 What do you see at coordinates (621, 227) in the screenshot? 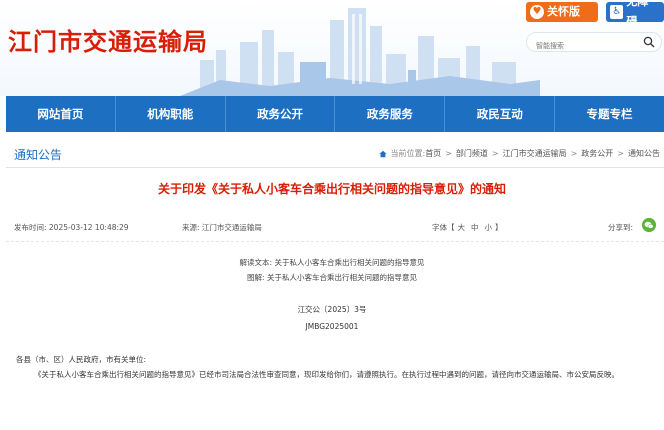
I see `share-label: 分享到:` at bounding box center [621, 227].